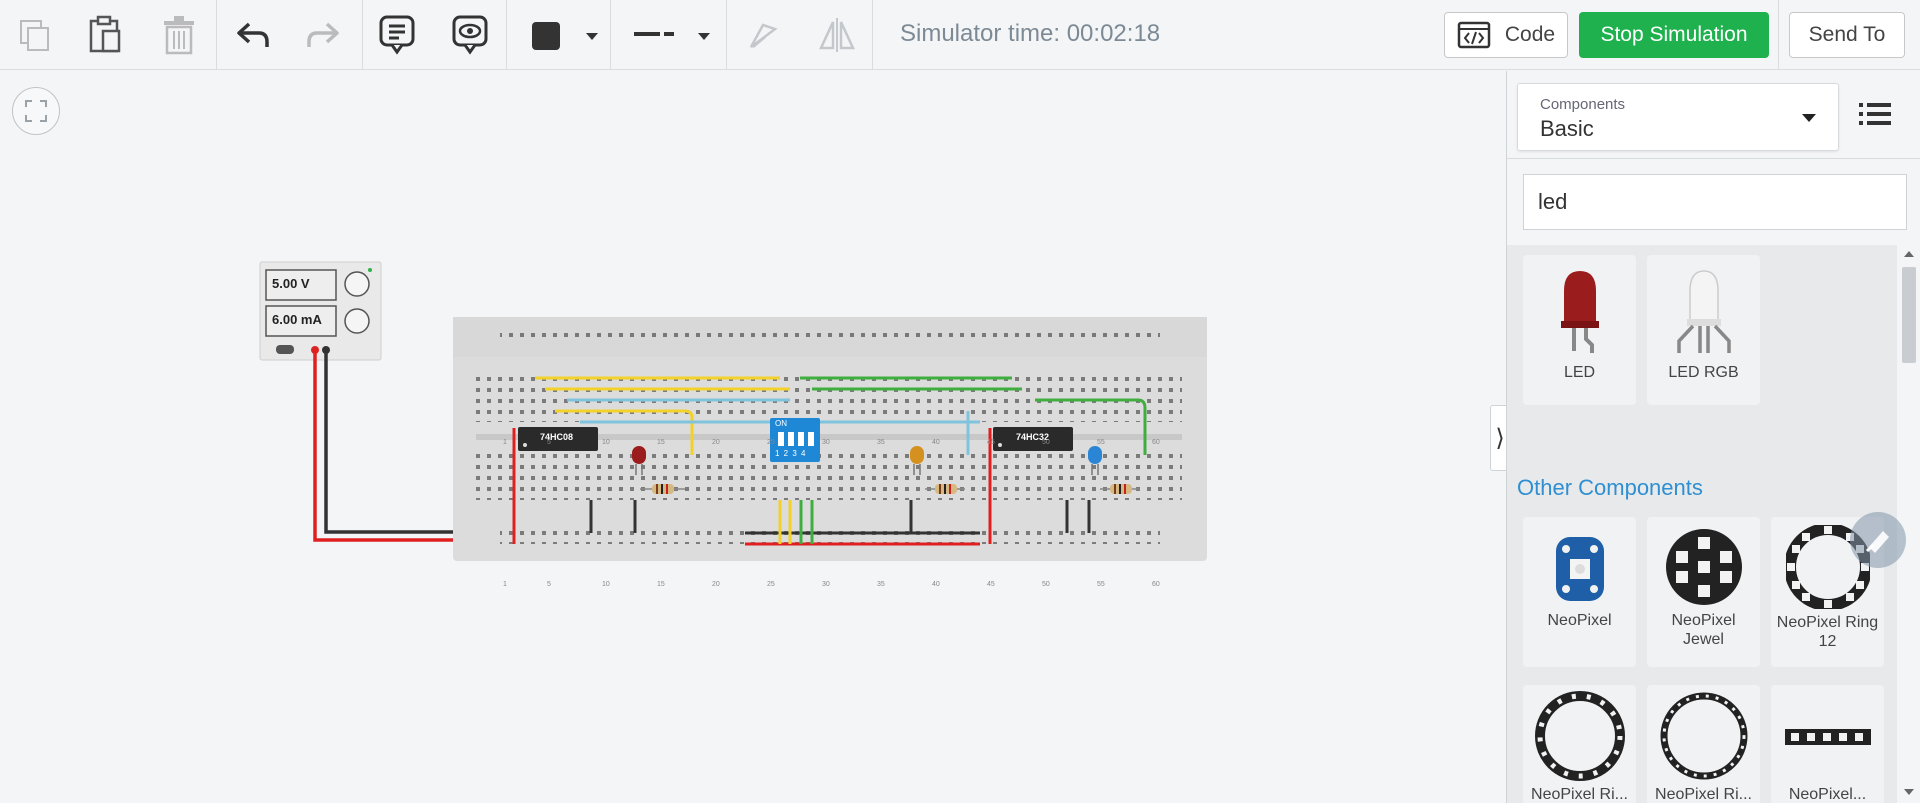  Describe the element at coordinates (1875, 114) in the screenshot. I see `list-view-icon` at that location.